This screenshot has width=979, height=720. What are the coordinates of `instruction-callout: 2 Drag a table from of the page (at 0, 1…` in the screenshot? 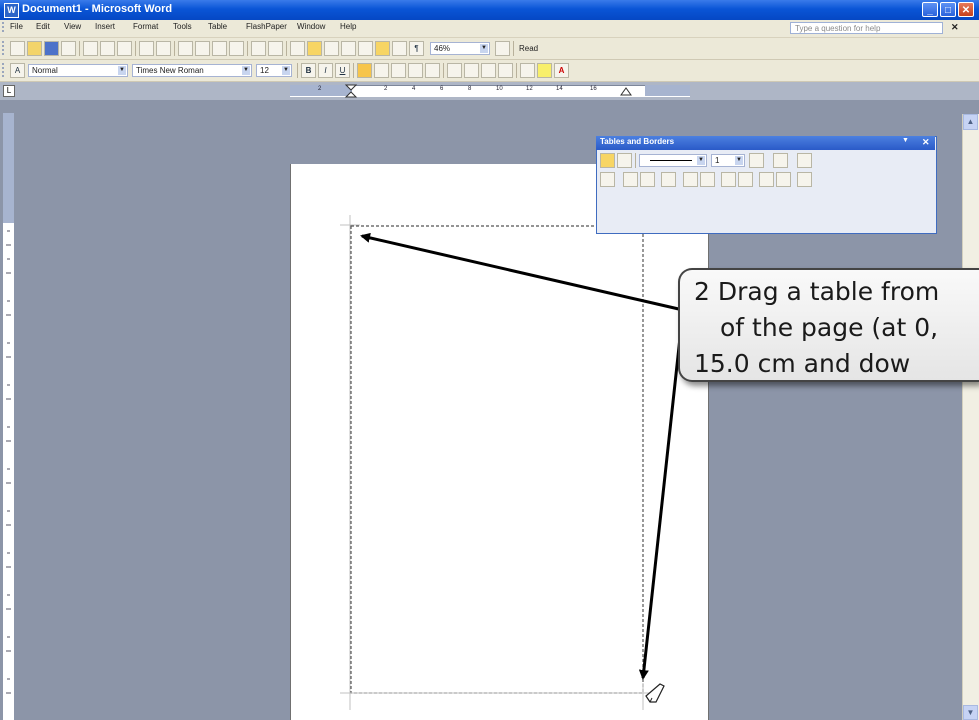 It's located at (828, 325).